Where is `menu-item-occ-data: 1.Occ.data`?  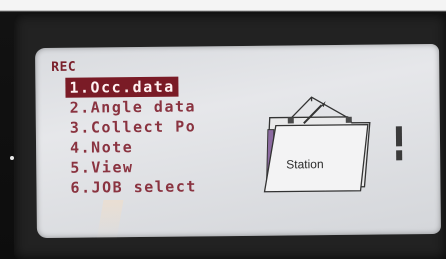 menu-item-occ-data: 1.Occ.data is located at coordinates (132, 87).